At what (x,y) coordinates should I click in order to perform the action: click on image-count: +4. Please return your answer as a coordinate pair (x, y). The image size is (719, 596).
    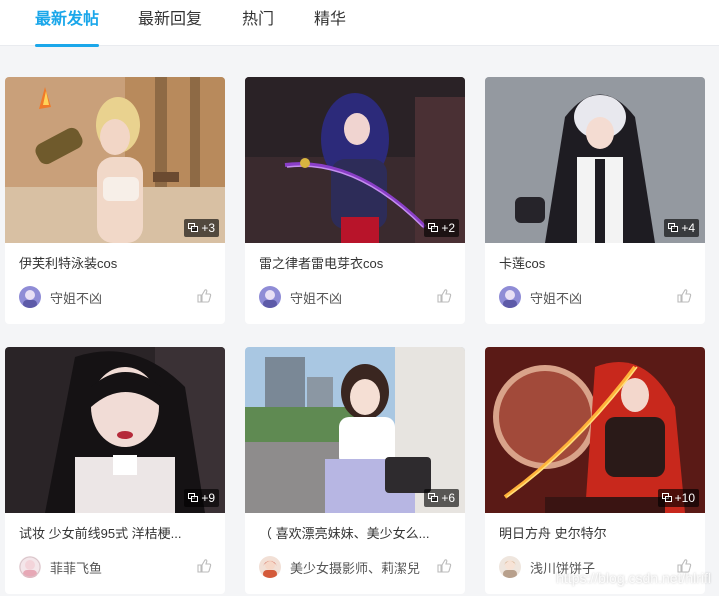
    Looking at the image, I should click on (688, 228).